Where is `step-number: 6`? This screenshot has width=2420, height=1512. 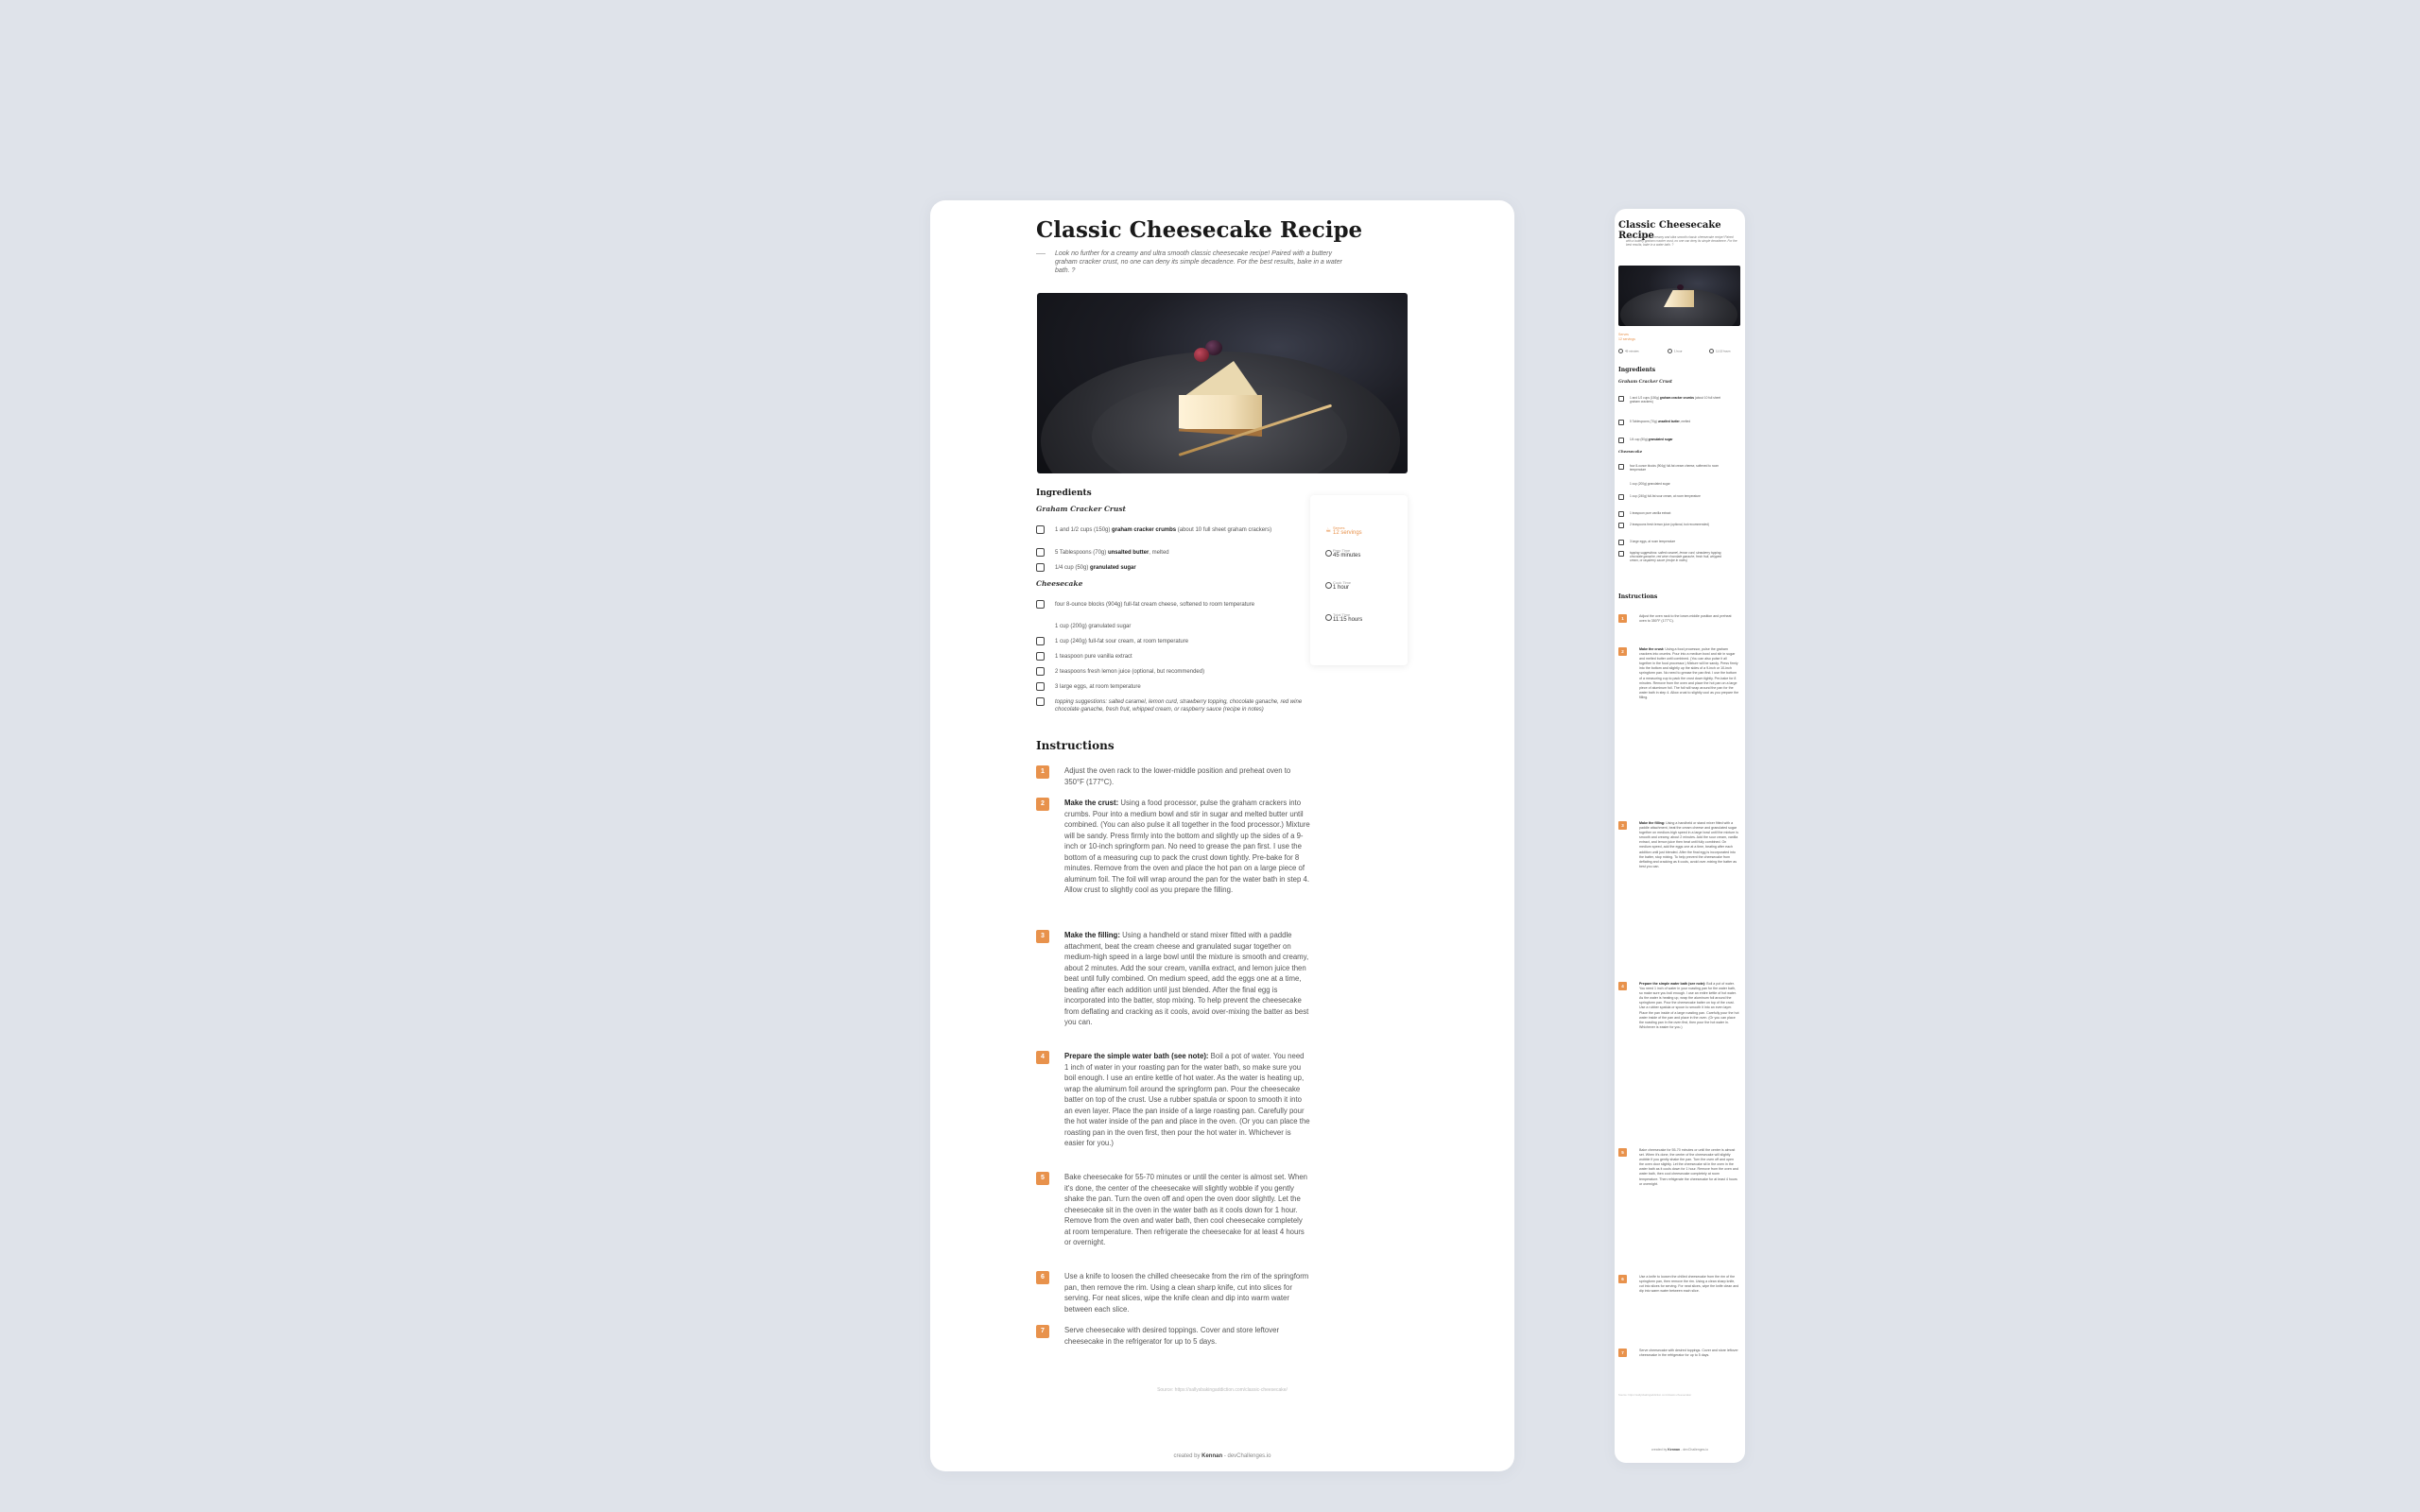
step-number: 6 is located at coordinates (1042, 1277).